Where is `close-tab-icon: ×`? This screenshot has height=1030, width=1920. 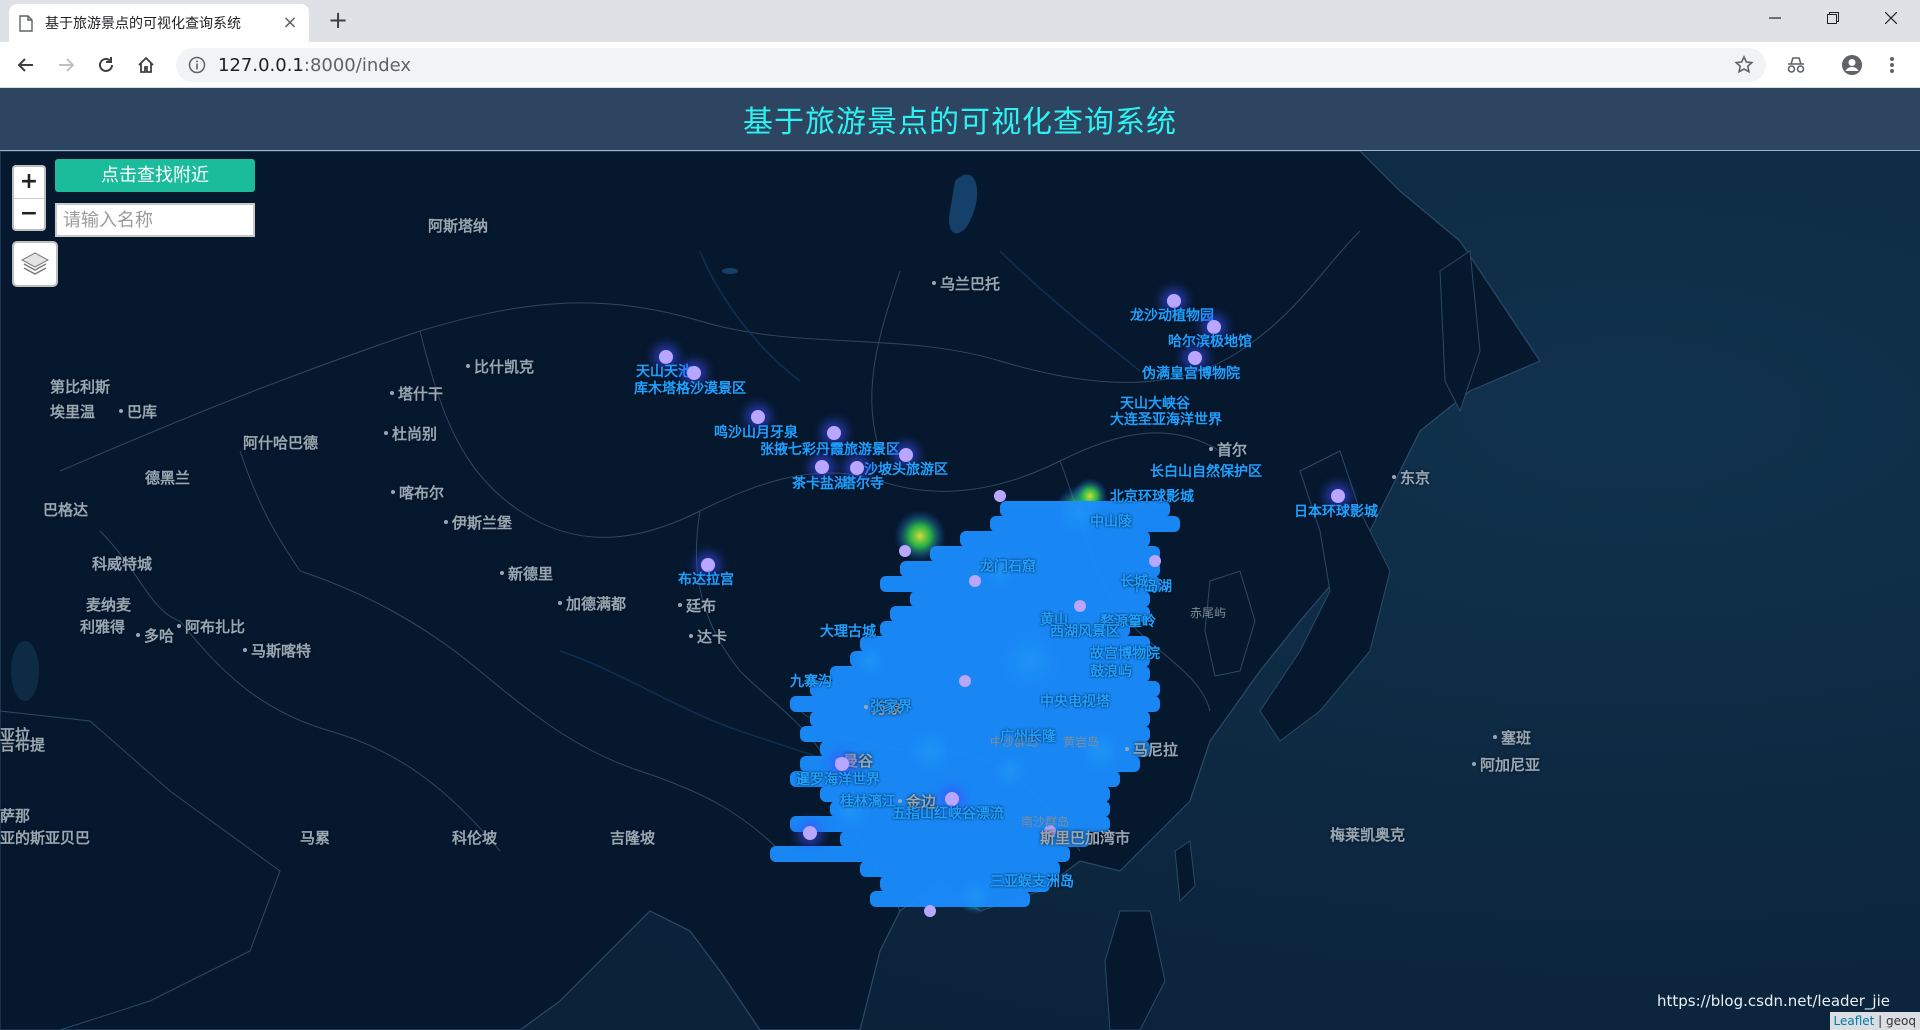
close-tab-icon: × is located at coordinates (290, 23).